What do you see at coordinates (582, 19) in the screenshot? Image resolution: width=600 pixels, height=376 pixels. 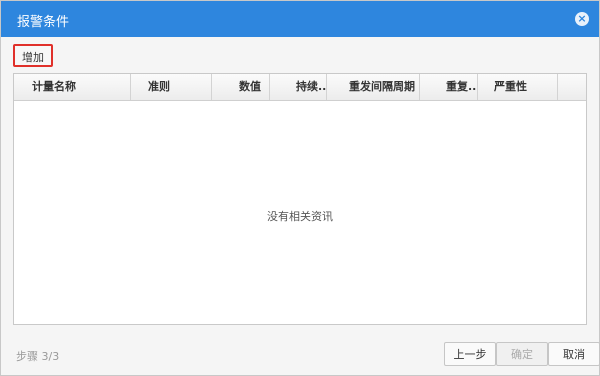 I see `close-icon: ×` at bounding box center [582, 19].